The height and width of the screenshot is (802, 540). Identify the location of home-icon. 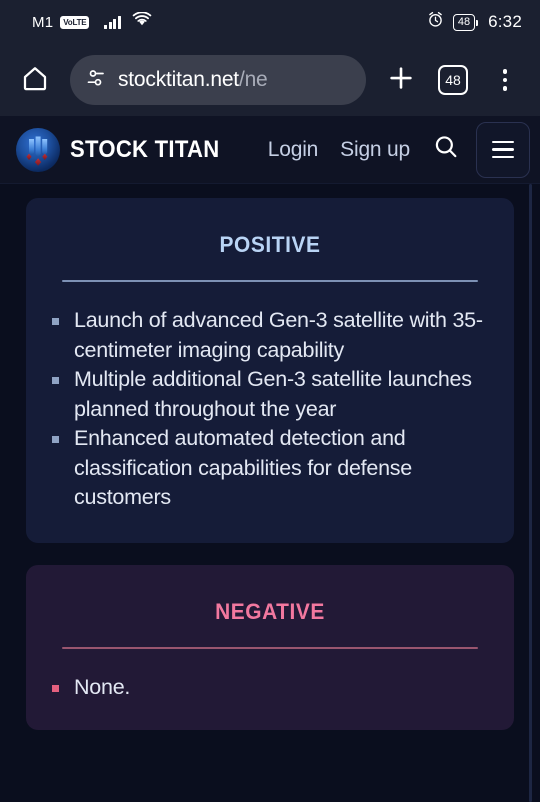
(35, 80).